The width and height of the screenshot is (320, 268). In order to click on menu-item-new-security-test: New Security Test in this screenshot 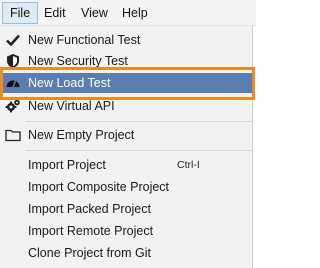, I will do `click(126, 61)`.